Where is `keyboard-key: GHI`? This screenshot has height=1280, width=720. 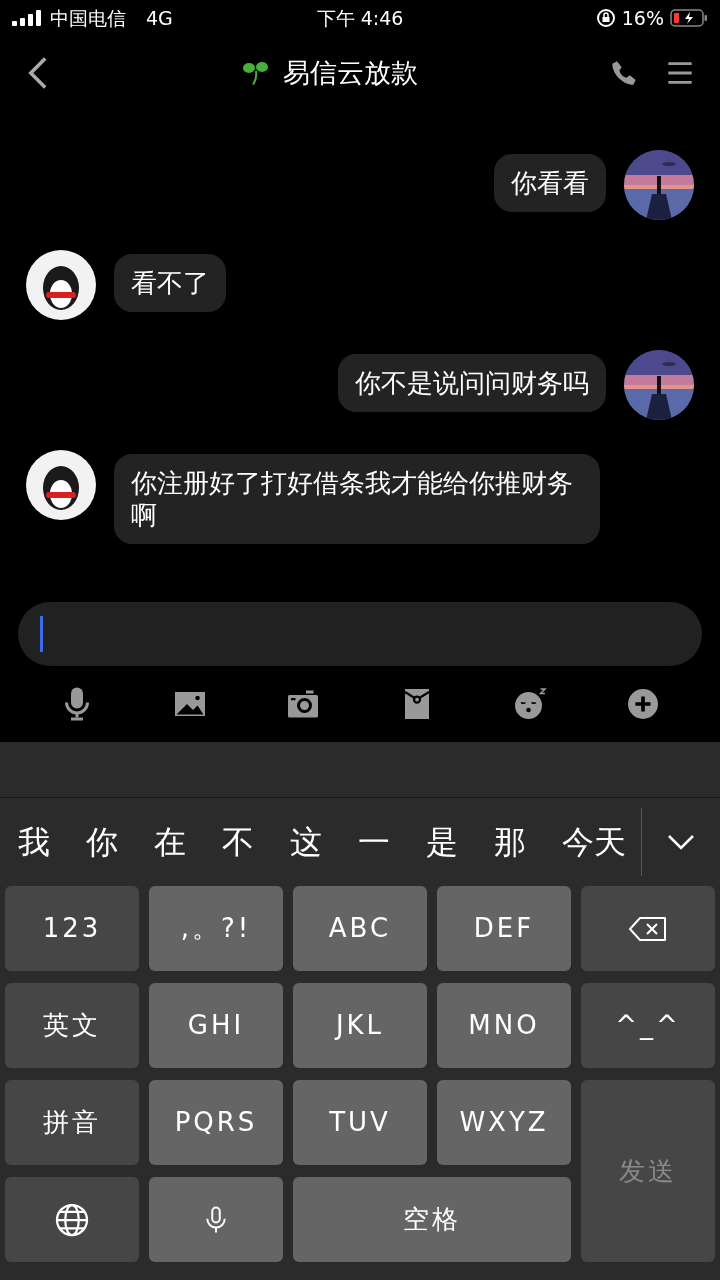 keyboard-key: GHI is located at coordinates (216, 1025).